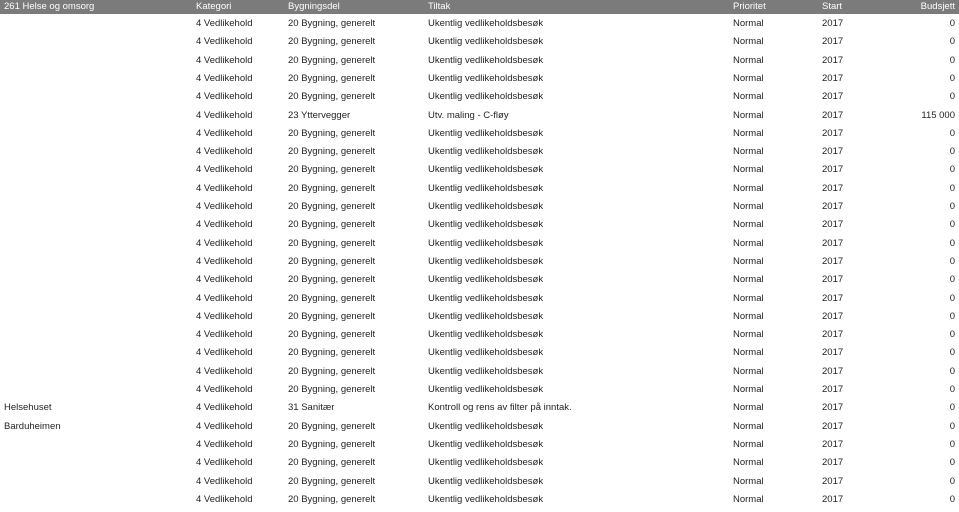 The width and height of the screenshot is (959, 512). I want to click on column-header-start: Start, so click(832, 7).